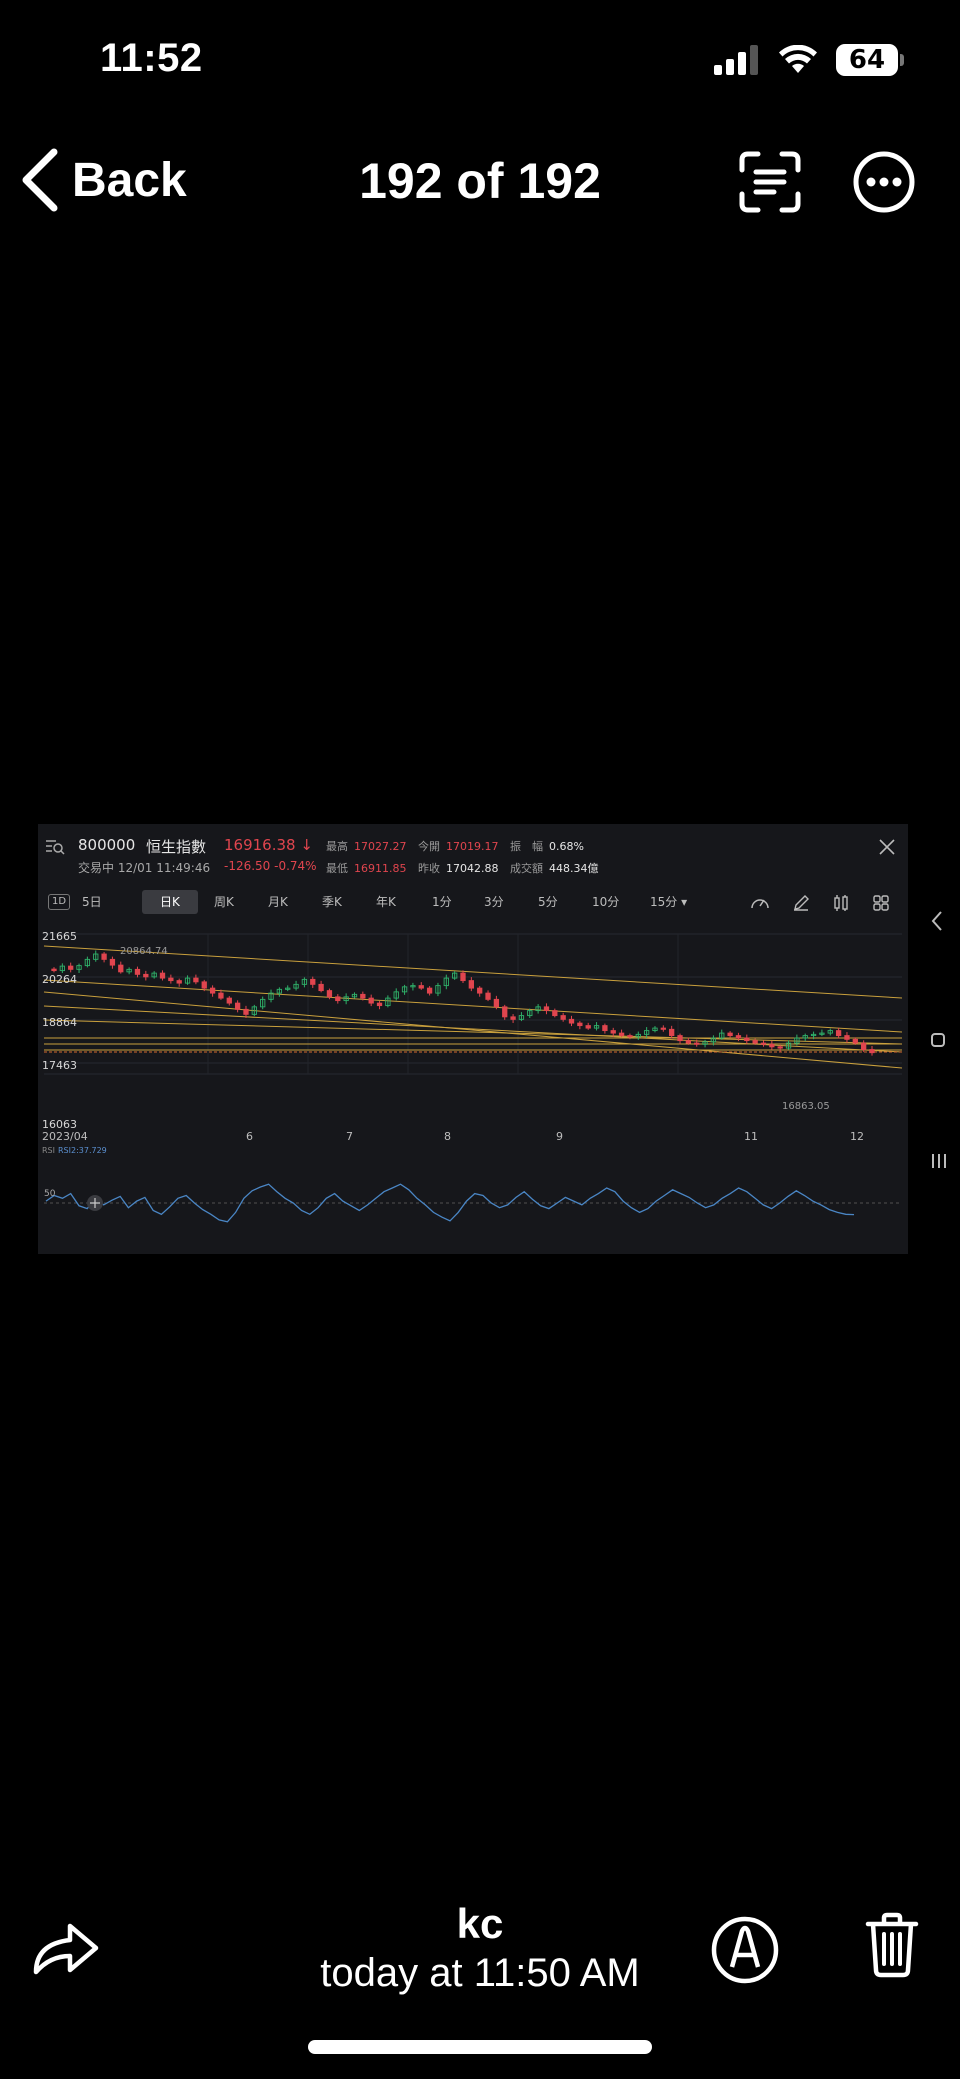 The height and width of the screenshot is (2079, 960). I want to click on pencil-icon, so click(801, 905).